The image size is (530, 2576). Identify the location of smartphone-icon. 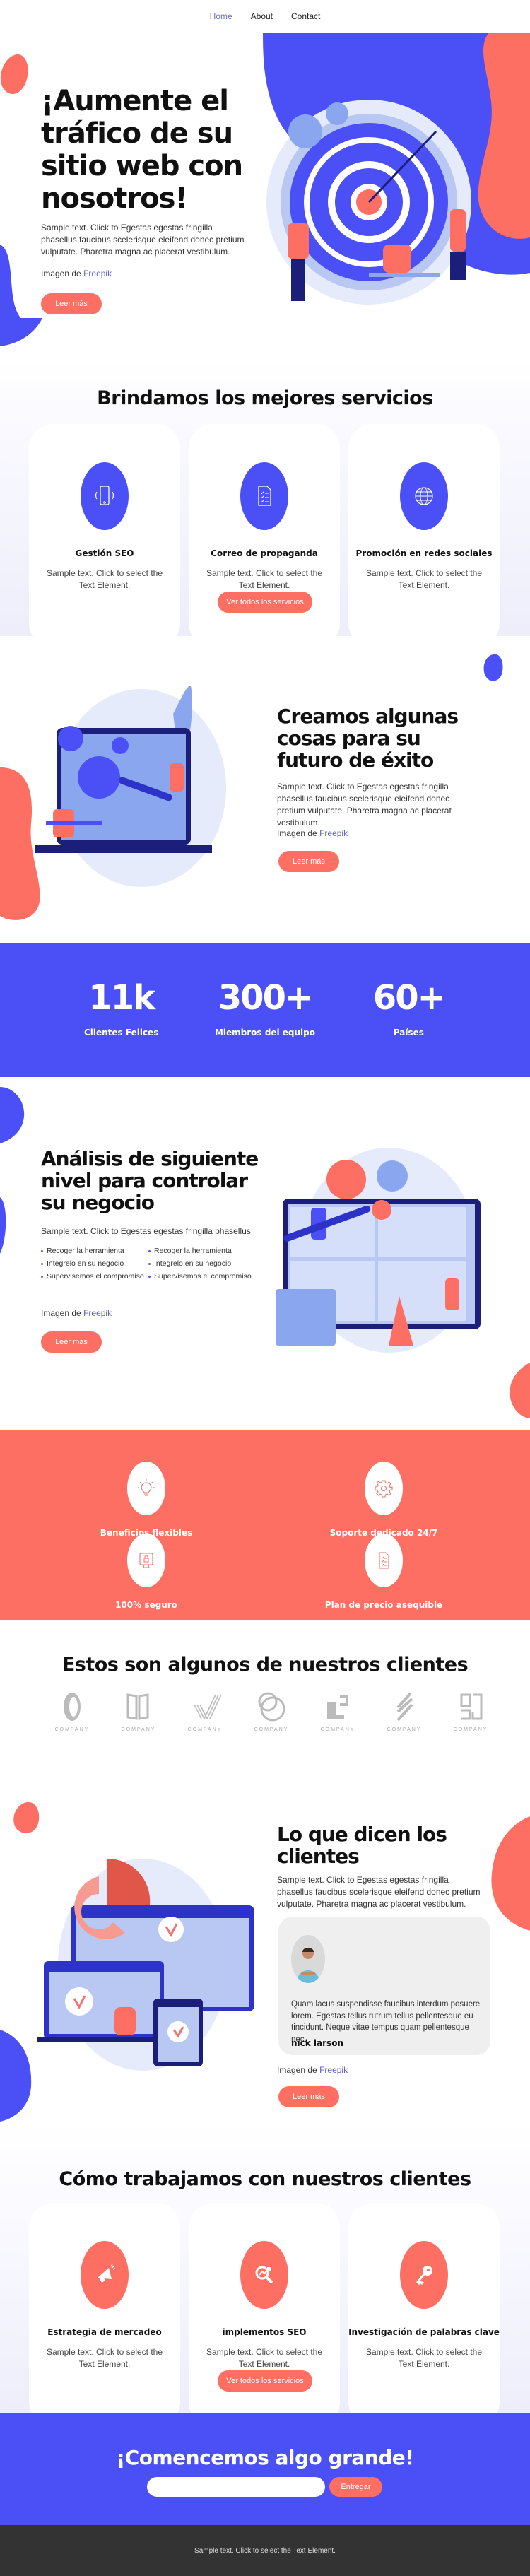
(105, 496).